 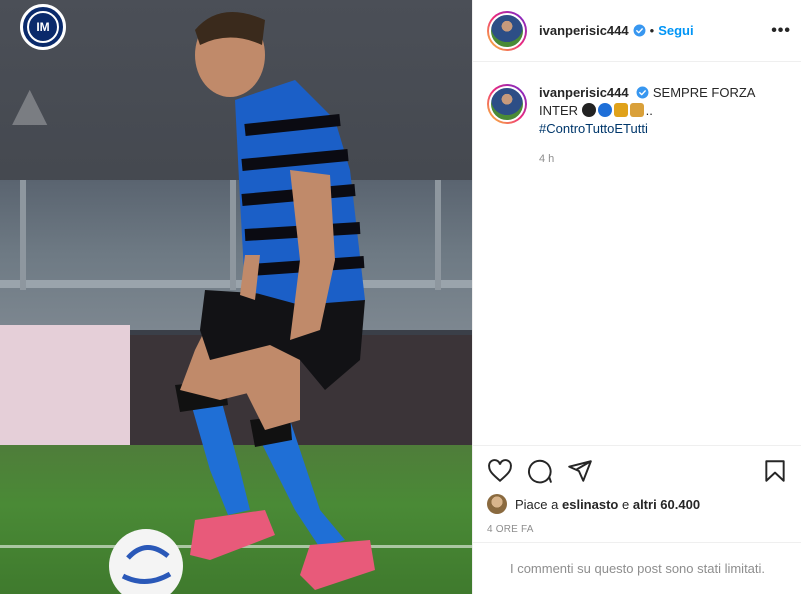 I want to click on author-username: ivanperisic444, so click(x=584, y=30).